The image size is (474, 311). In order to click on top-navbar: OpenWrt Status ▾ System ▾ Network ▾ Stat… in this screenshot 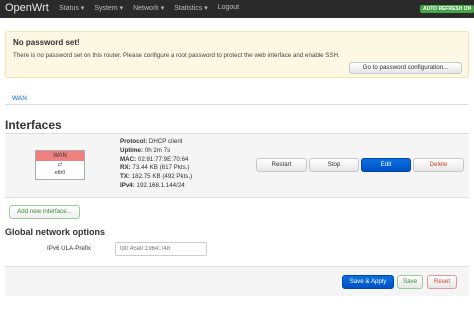, I will do `click(237, 9)`.